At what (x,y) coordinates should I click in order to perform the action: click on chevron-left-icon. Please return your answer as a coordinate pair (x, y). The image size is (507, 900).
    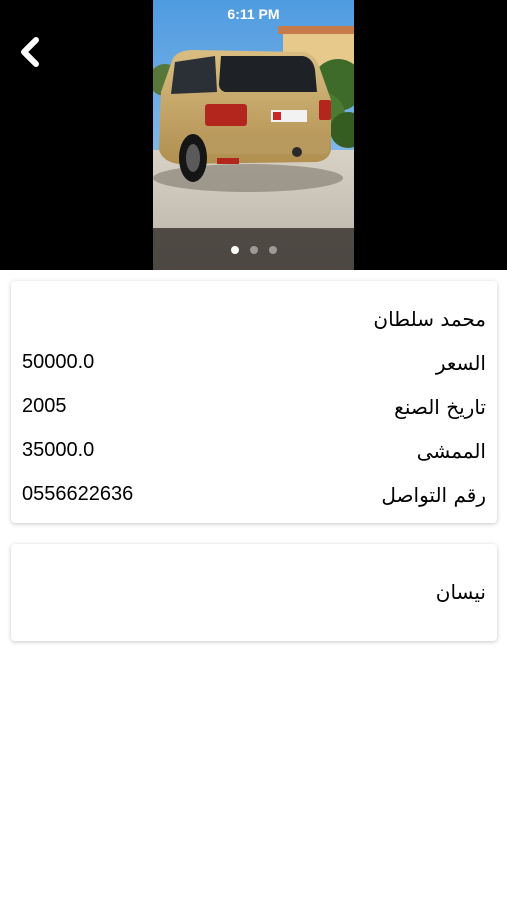
    Looking at the image, I should click on (30, 52).